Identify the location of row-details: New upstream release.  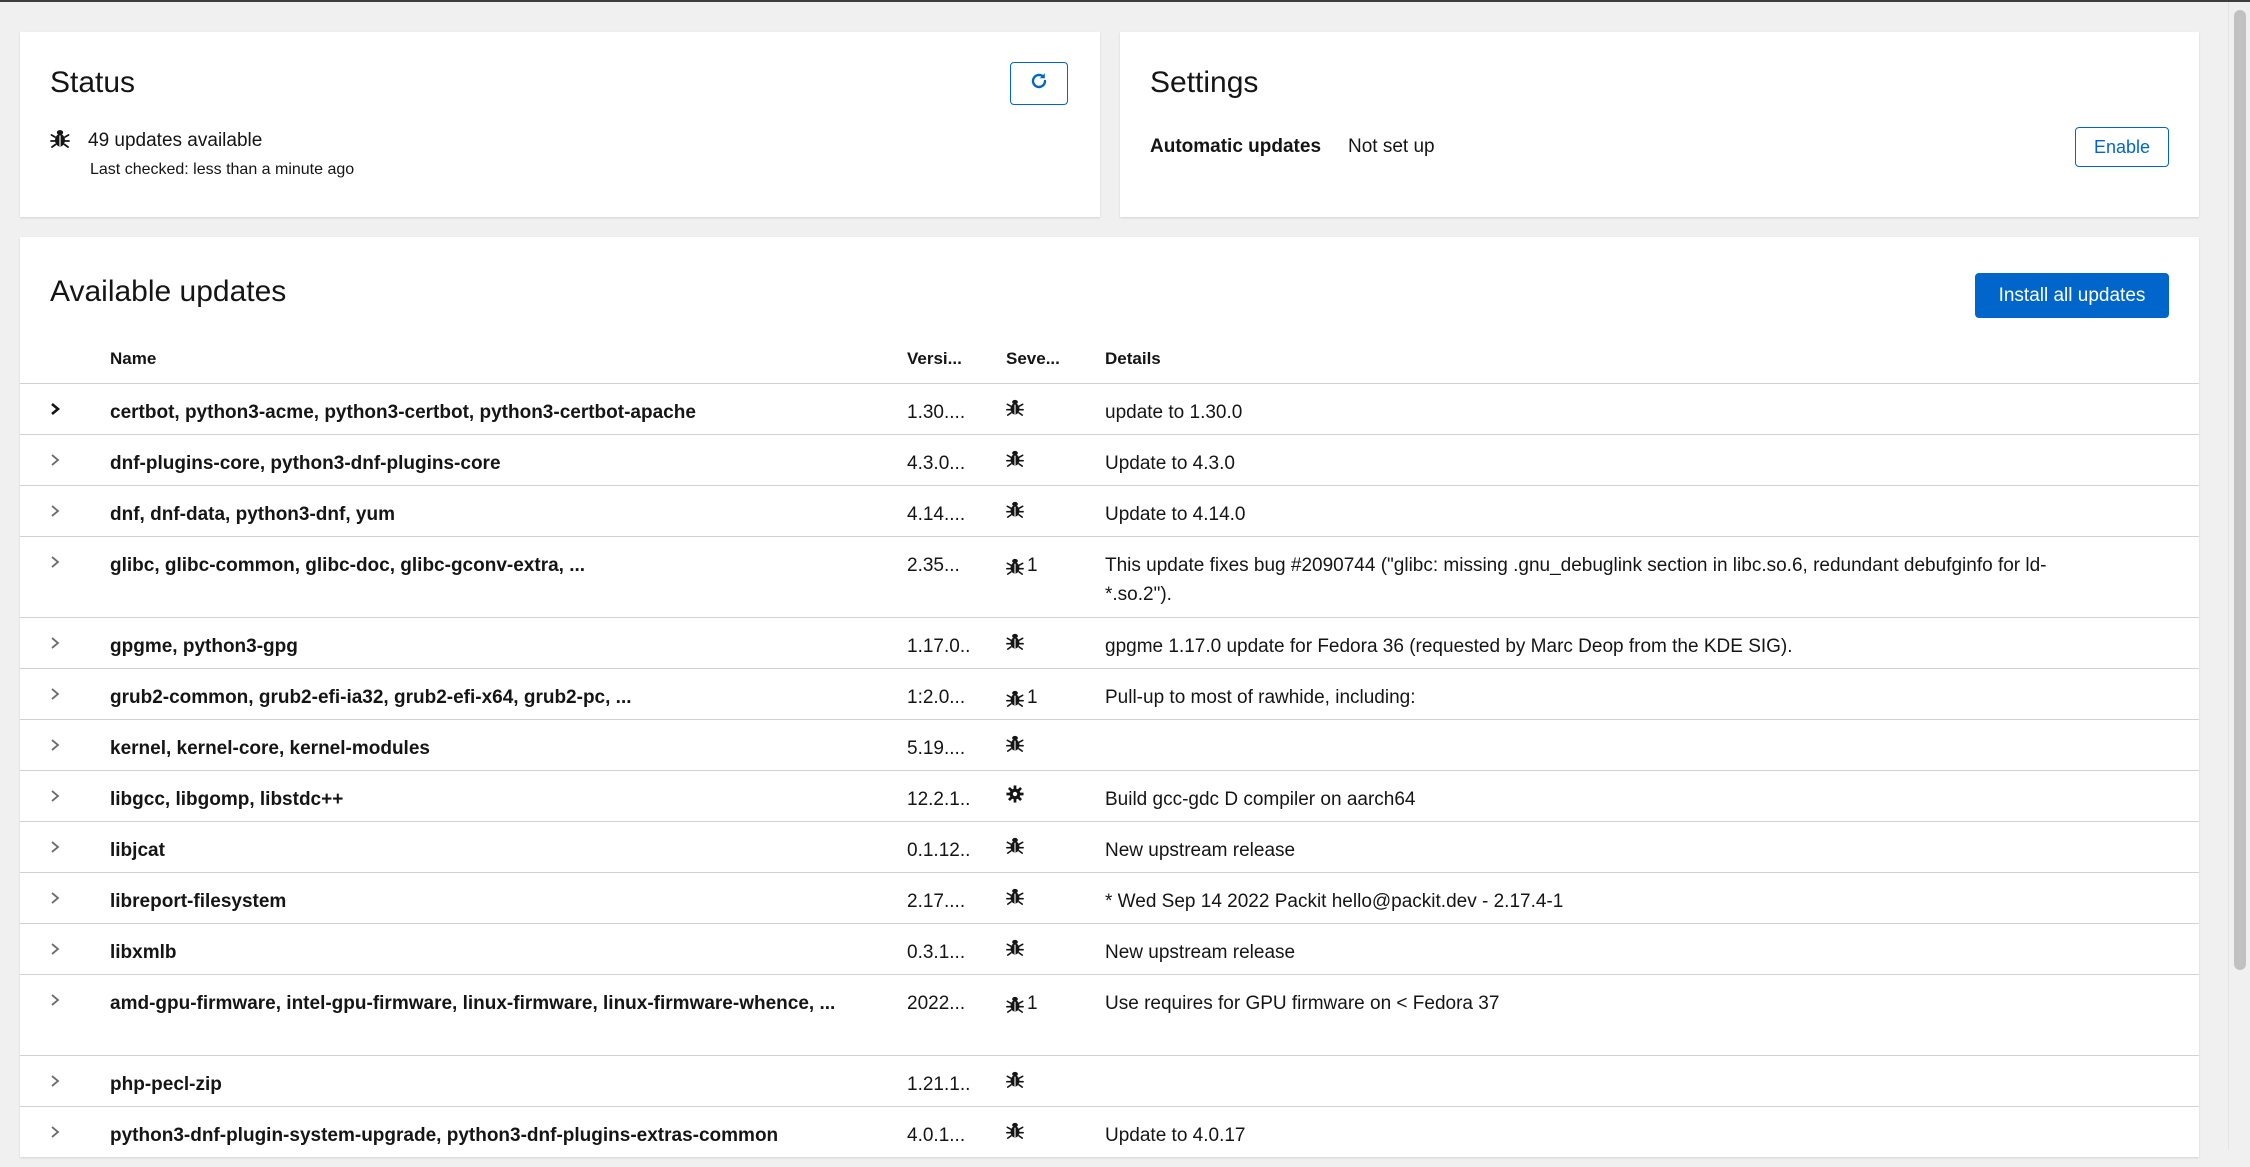
(1200, 850).